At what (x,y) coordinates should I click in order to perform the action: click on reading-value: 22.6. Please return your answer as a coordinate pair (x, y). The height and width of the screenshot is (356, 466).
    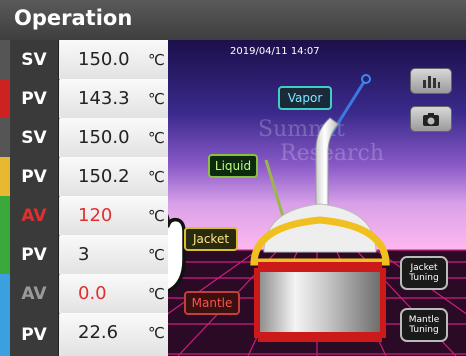
    Looking at the image, I should click on (98, 332).